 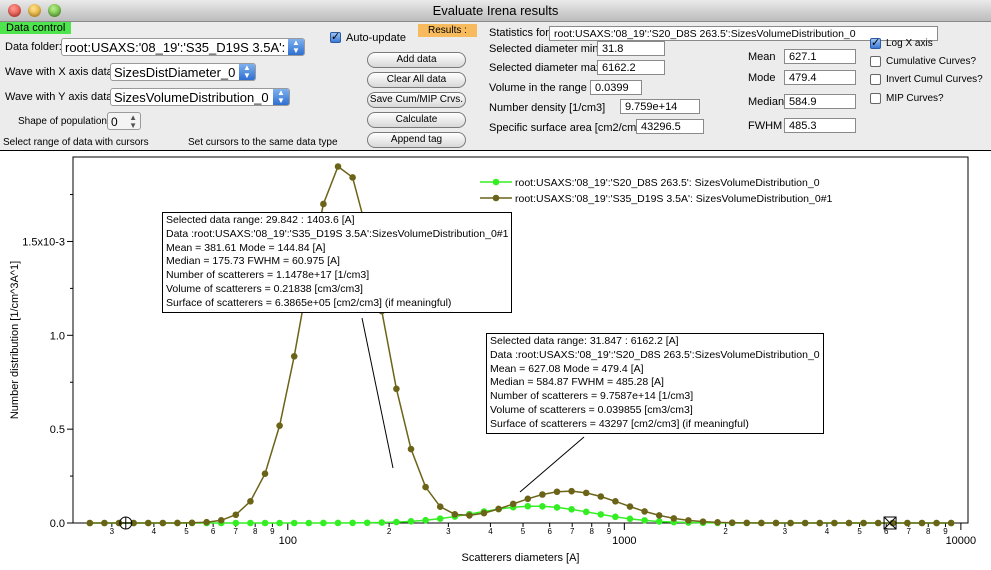 What do you see at coordinates (609, 531) in the screenshot?
I see `x-minor-tick-label: 9` at bounding box center [609, 531].